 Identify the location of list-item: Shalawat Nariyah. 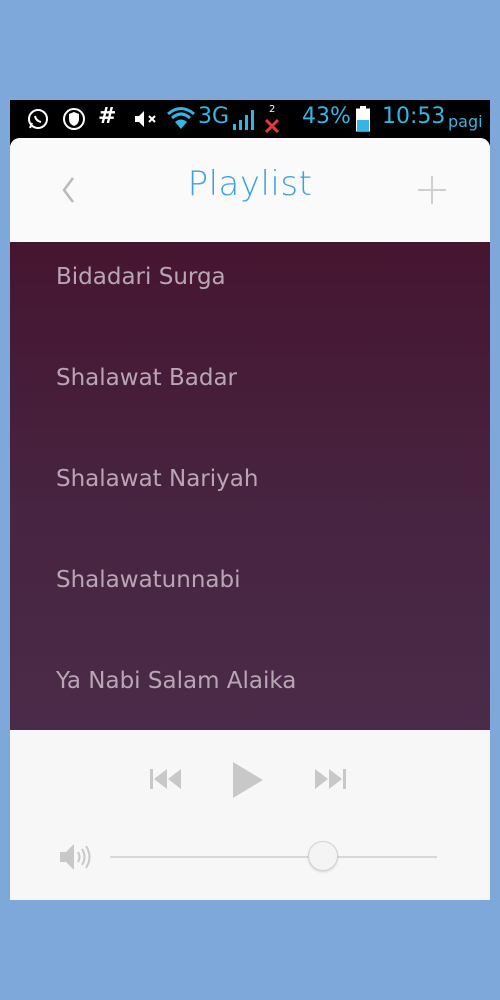
(266, 516).